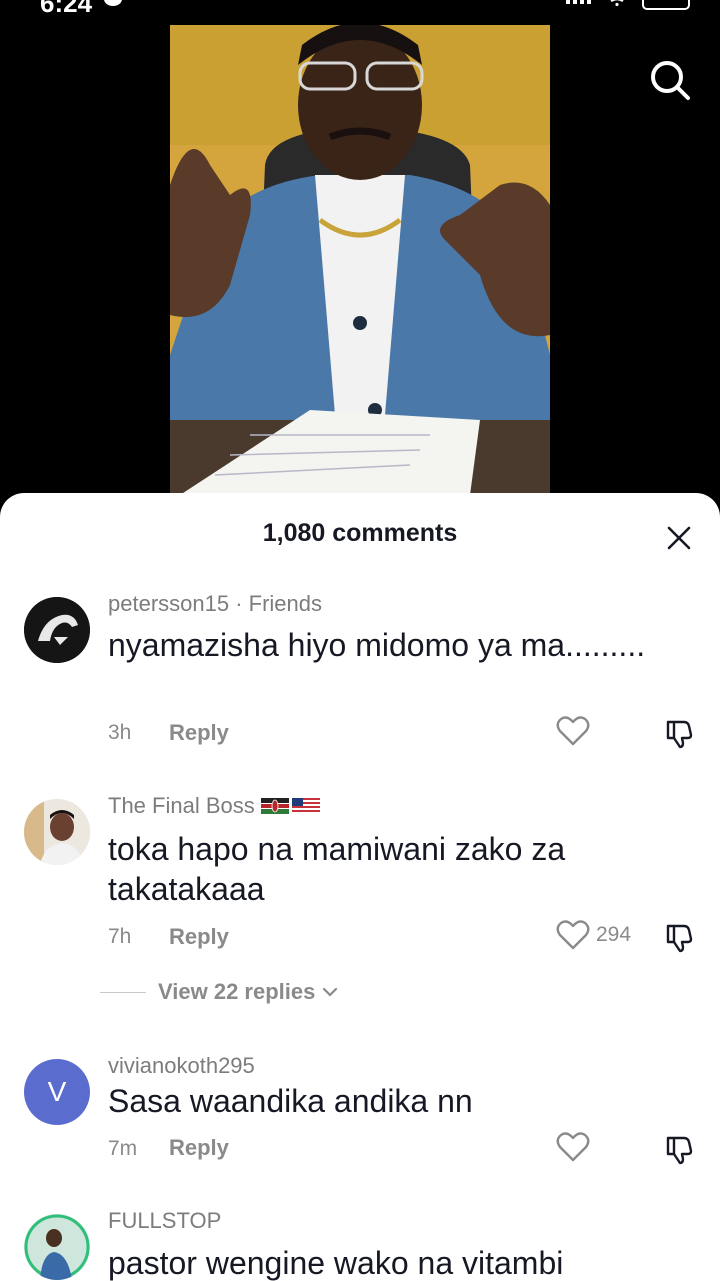  What do you see at coordinates (181, 805) in the screenshot?
I see `comment-username-text: The Final Boss` at bounding box center [181, 805].